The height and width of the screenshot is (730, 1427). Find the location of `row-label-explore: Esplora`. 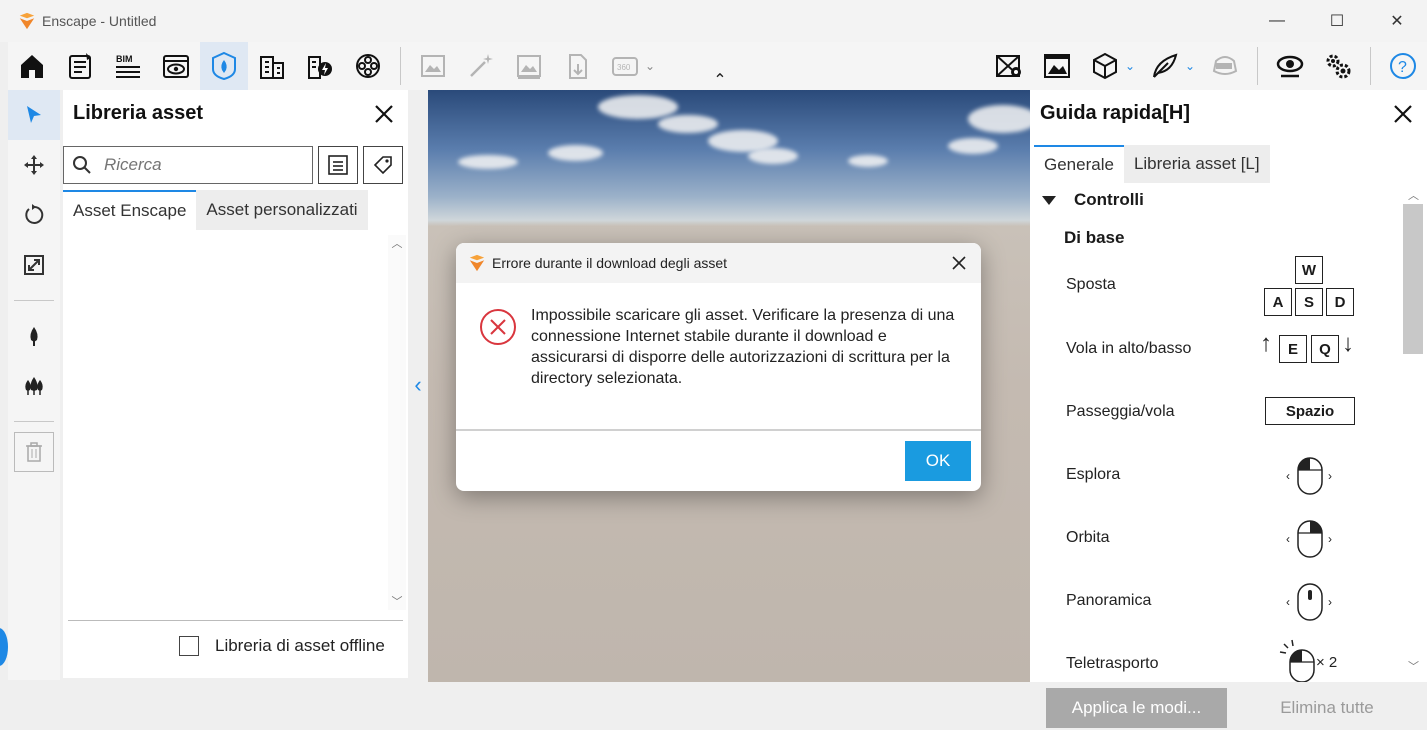

row-label-explore: Esplora is located at coordinates (1093, 474).